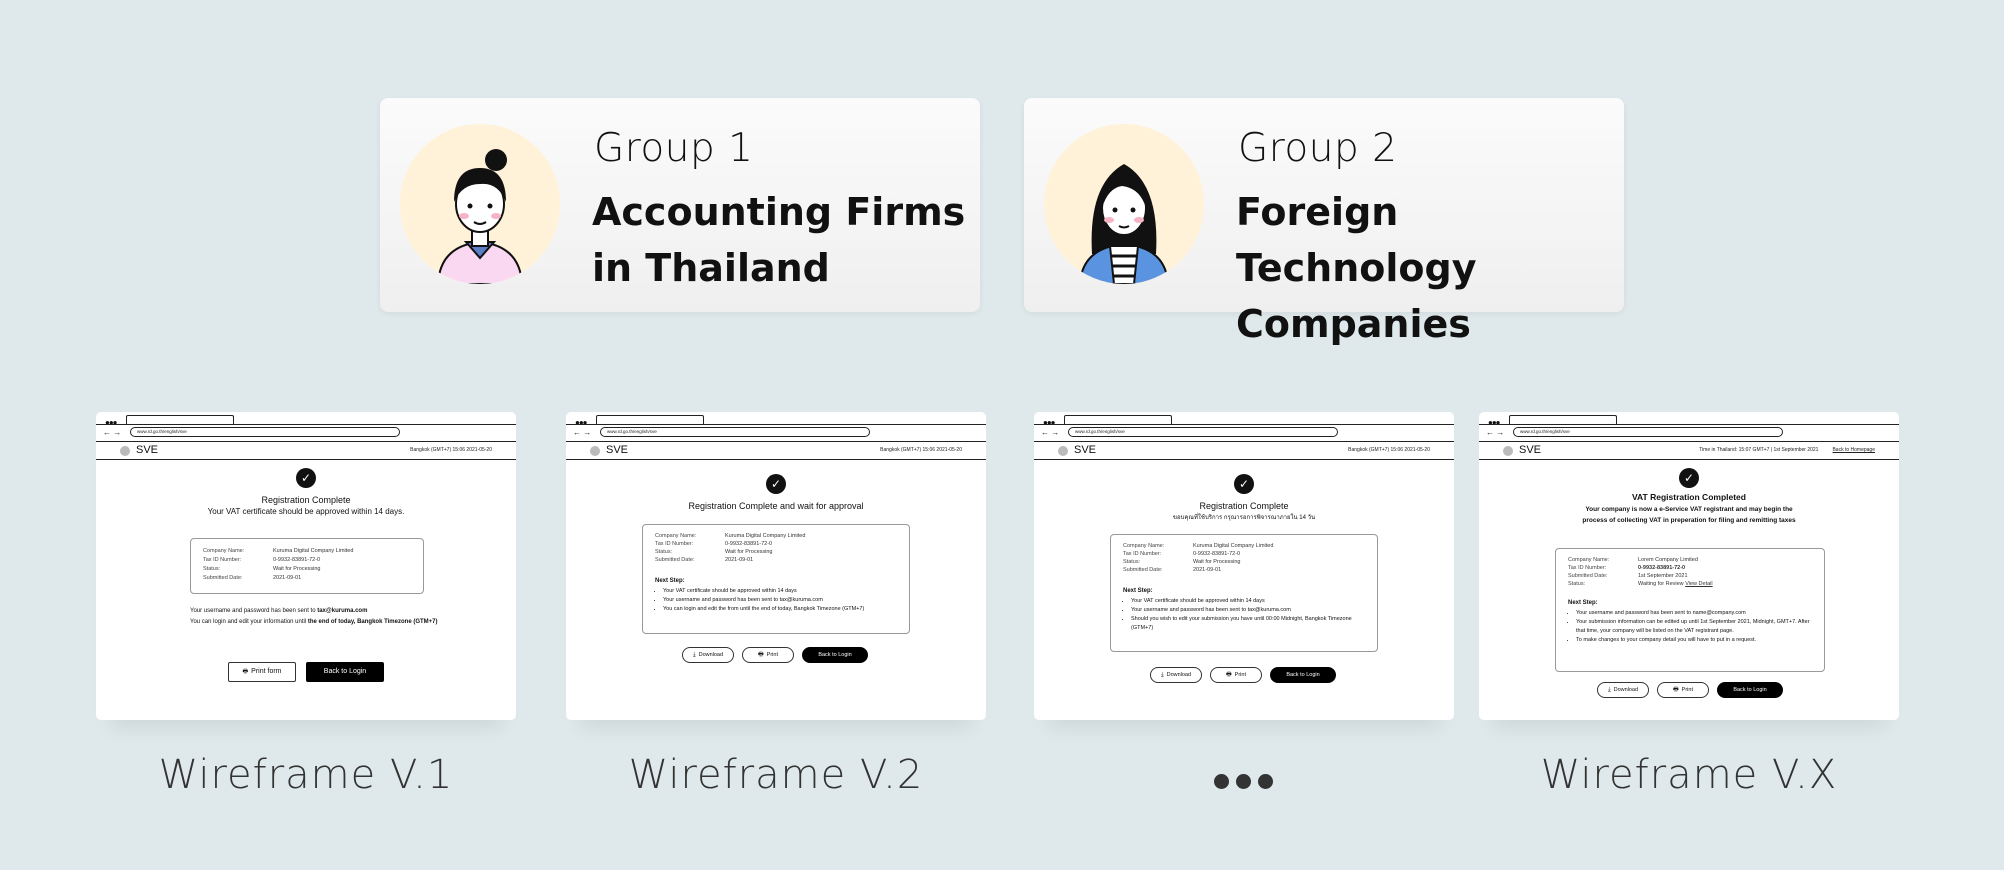  What do you see at coordinates (776, 775) in the screenshot?
I see `caption-wireframe-v2: Wireframe V.2` at bounding box center [776, 775].